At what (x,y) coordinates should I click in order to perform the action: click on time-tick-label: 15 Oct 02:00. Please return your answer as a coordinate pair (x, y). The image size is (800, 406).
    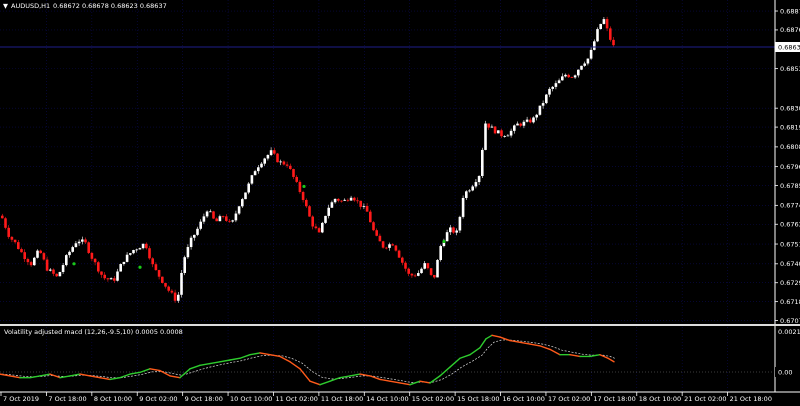
    Looking at the image, I should click on (433, 399).